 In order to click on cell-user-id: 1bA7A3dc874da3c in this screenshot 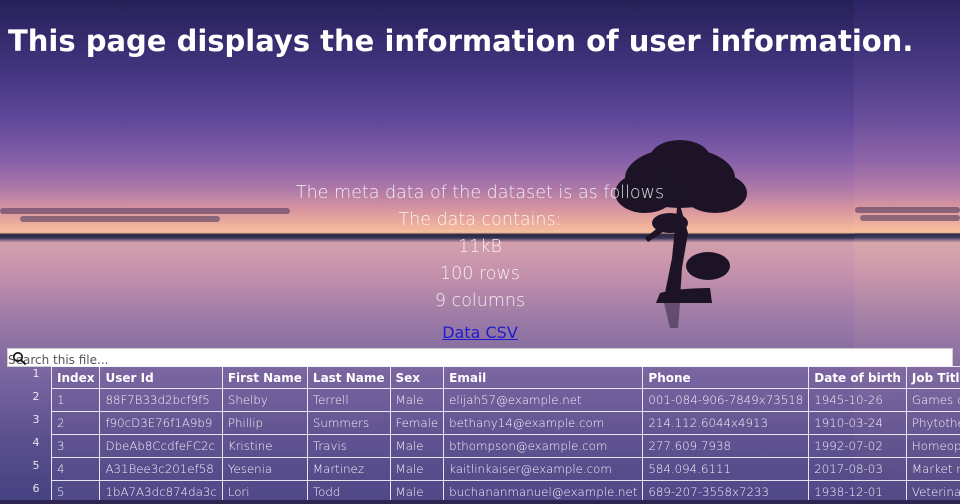, I will do `click(161, 491)`.